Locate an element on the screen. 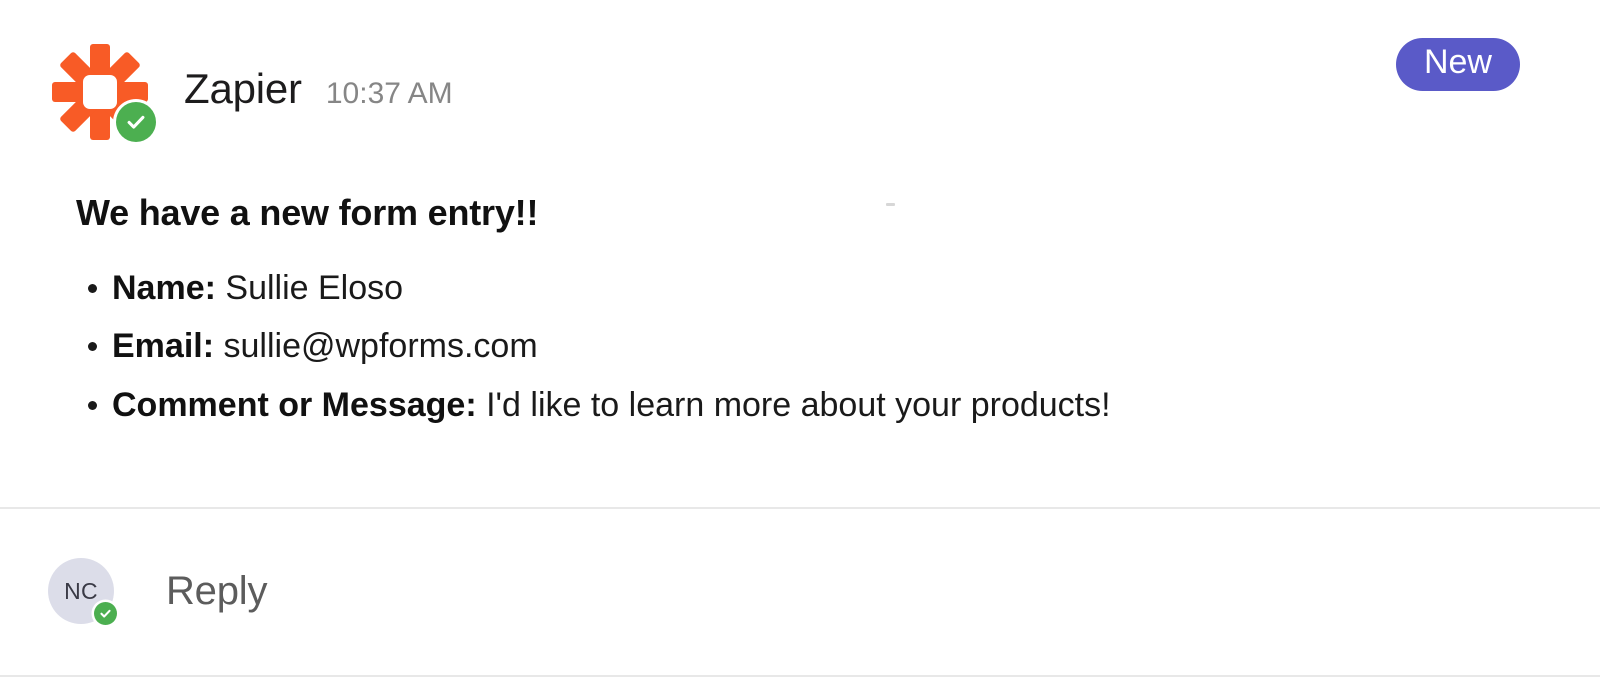 The height and width of the screenshot is (682, 1600). message-heading: We have a new form entry!! is located at coordinates (307, 212).